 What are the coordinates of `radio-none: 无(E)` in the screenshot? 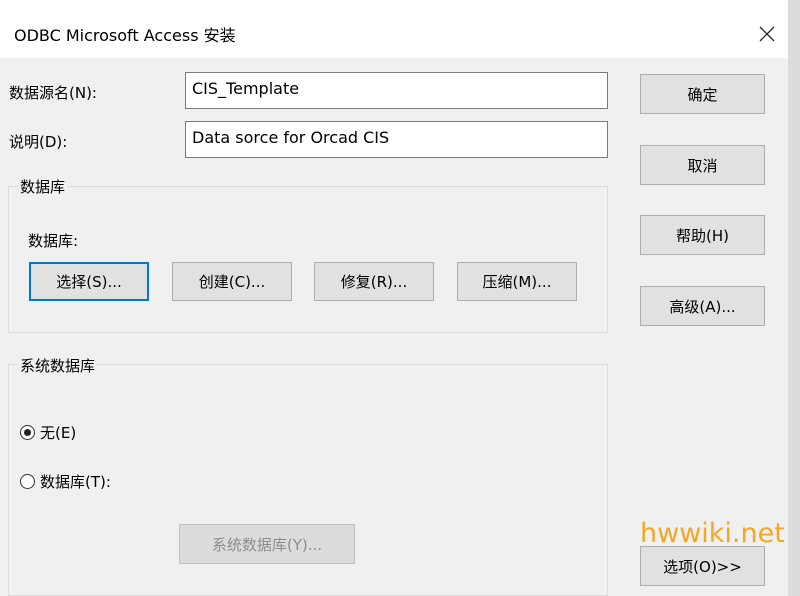 It's located at (48, 432).